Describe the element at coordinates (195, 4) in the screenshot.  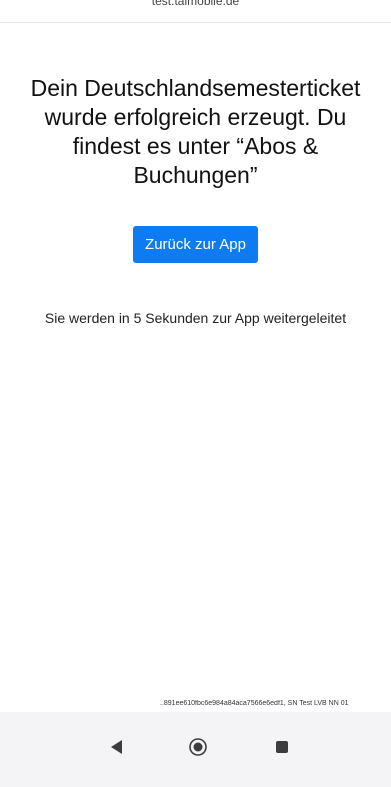
I see `url-text: test.taimobile.de` at that location.